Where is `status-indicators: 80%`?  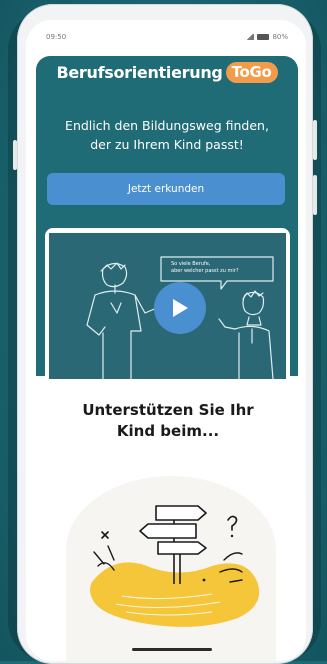
status-indicators: 80% is located at coordinates (266, 37).